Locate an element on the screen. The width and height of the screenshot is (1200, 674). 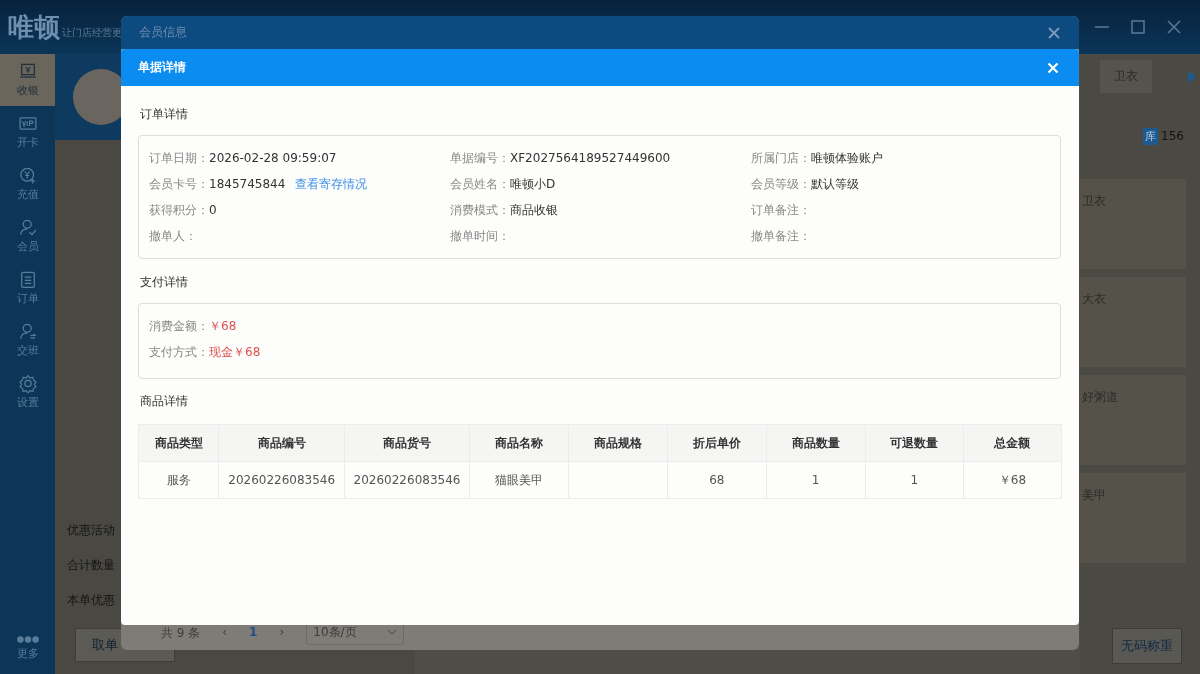
table-cell: 68 is located at coordinates (716, 480).